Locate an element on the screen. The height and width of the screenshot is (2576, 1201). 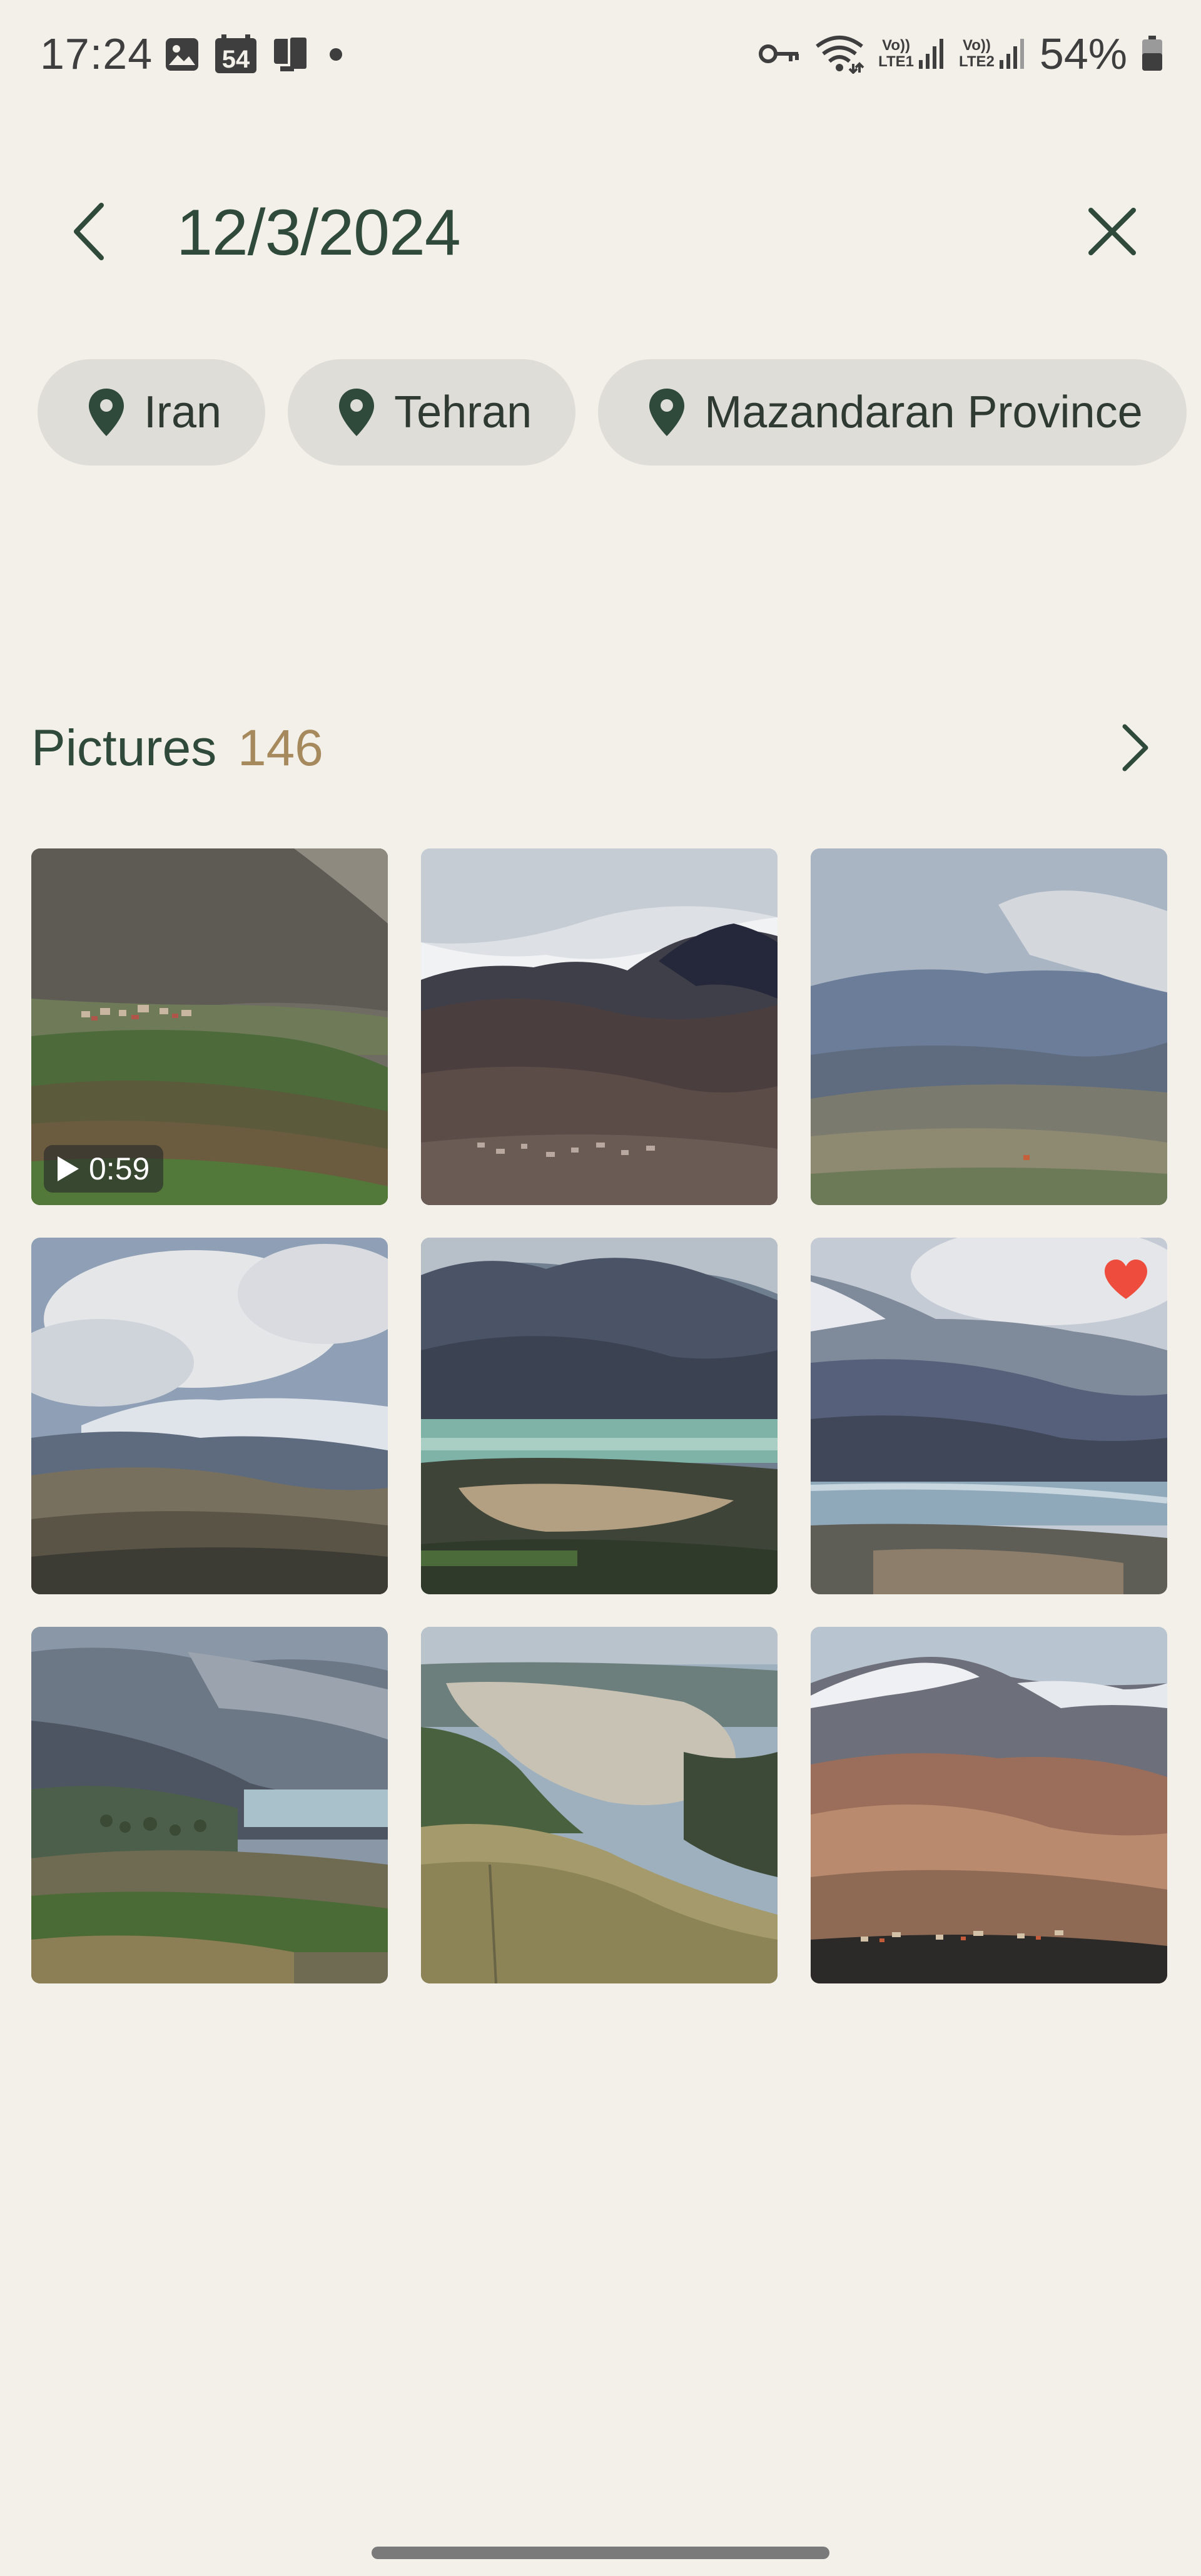
device-icon is located at coordinates (291, 53).